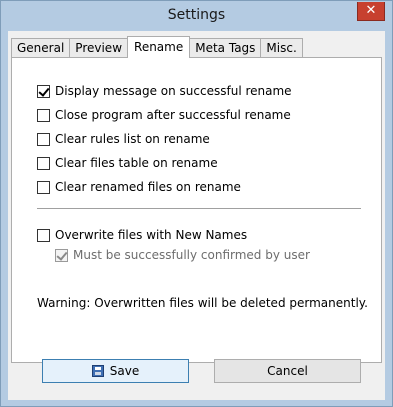 The width and height of the screenshot is (393, 407). Describe the element at coordinates (43, 235) in the screenshot. I see `overwrite-checkbox` at that location.